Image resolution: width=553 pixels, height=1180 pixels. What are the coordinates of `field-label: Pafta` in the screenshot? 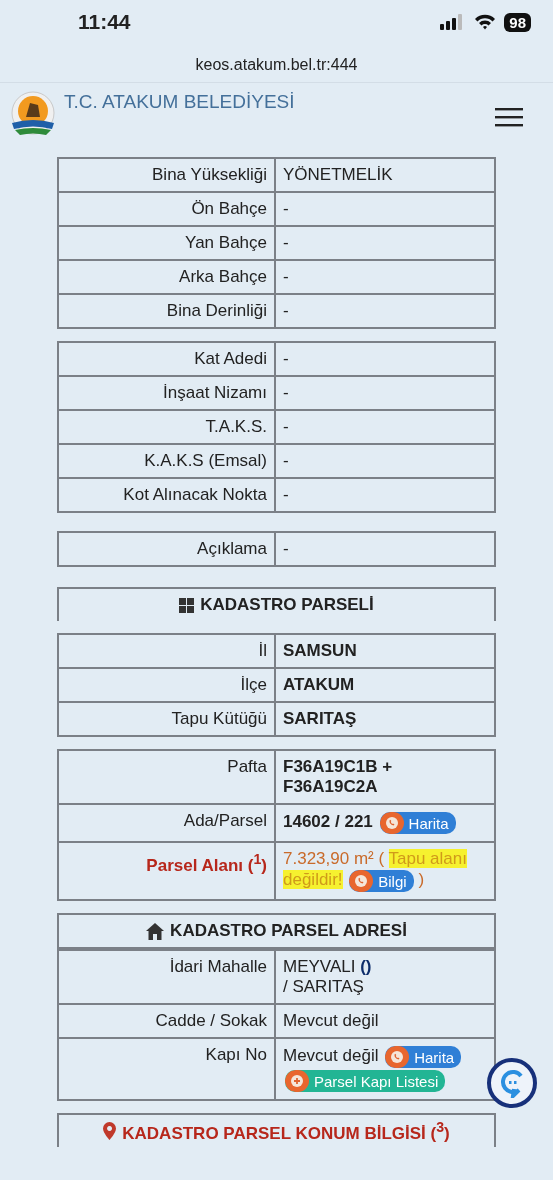 It's located at (247, 766).